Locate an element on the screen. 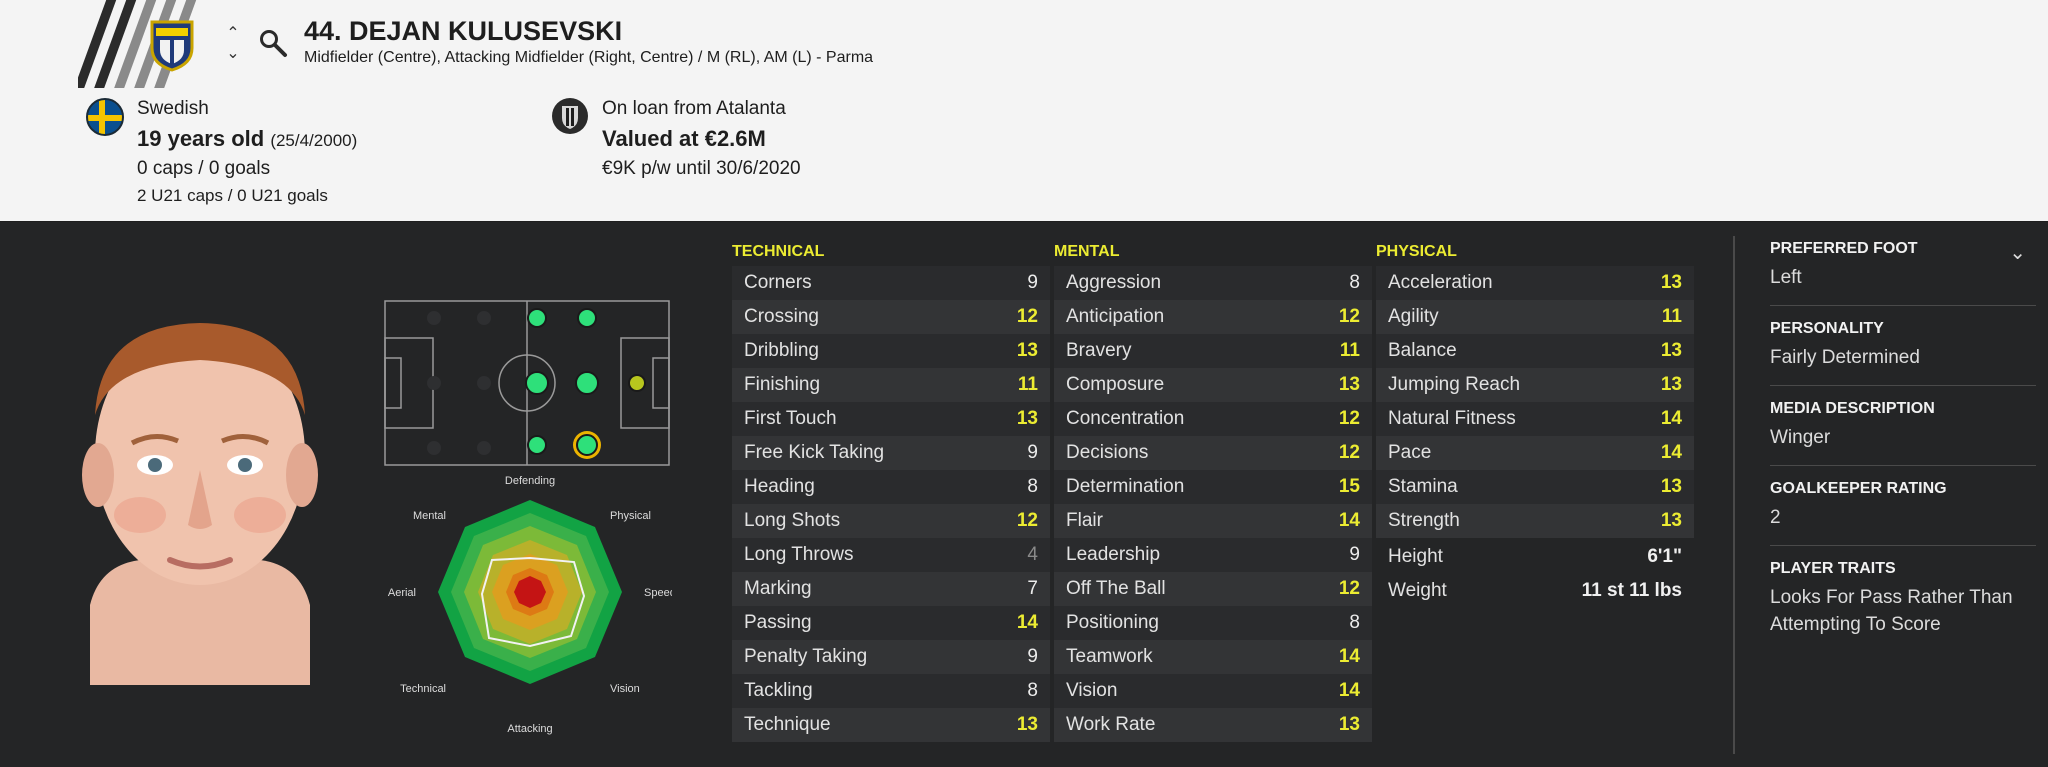 This screenshot has width=2048, height=767. age: 19 years old is located at coordinates (201, 138).